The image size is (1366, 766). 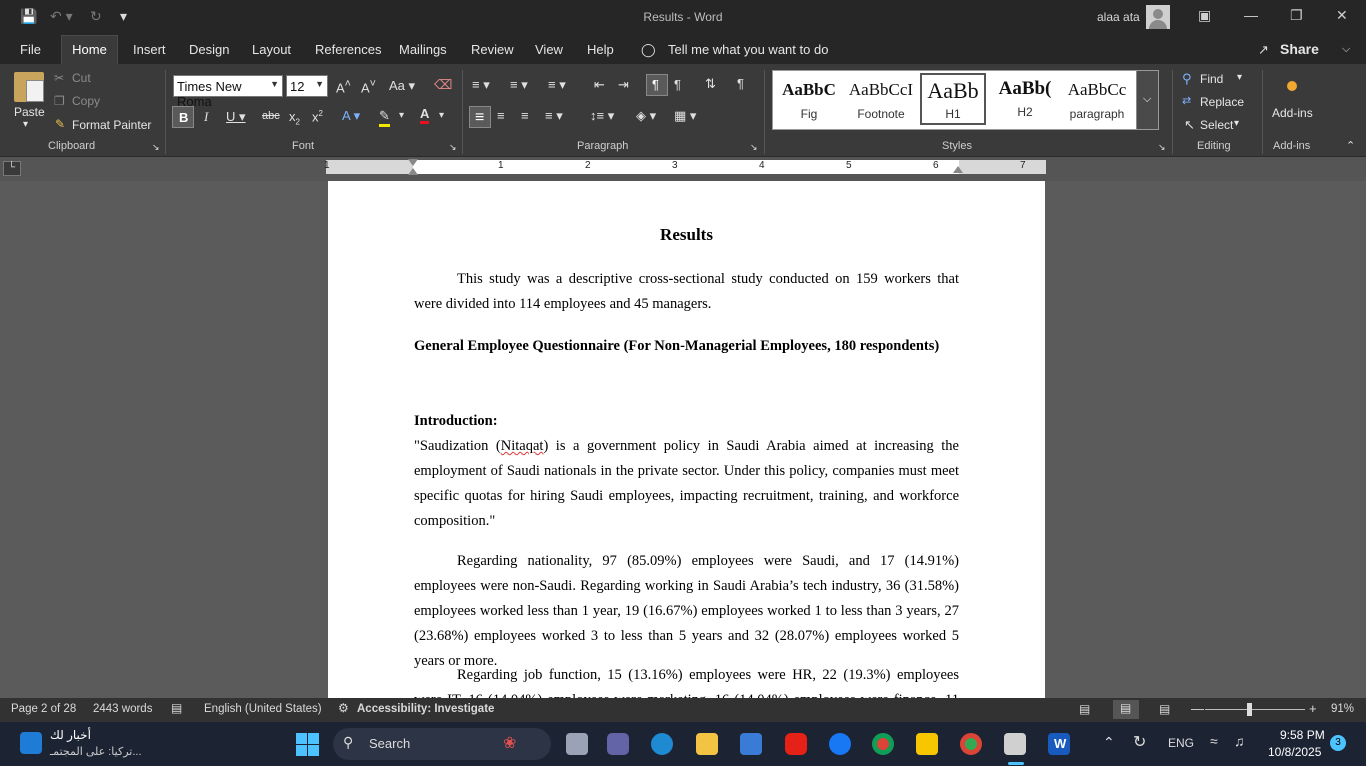 I want to click on word-icon: W, so click(x=1059, y=744).